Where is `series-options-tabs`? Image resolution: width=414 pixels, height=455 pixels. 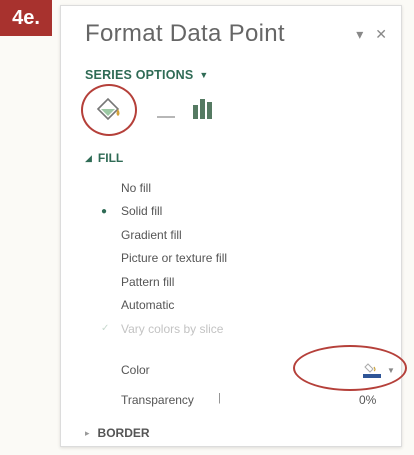
series-options-tabs is located at coordinates (171, 110).